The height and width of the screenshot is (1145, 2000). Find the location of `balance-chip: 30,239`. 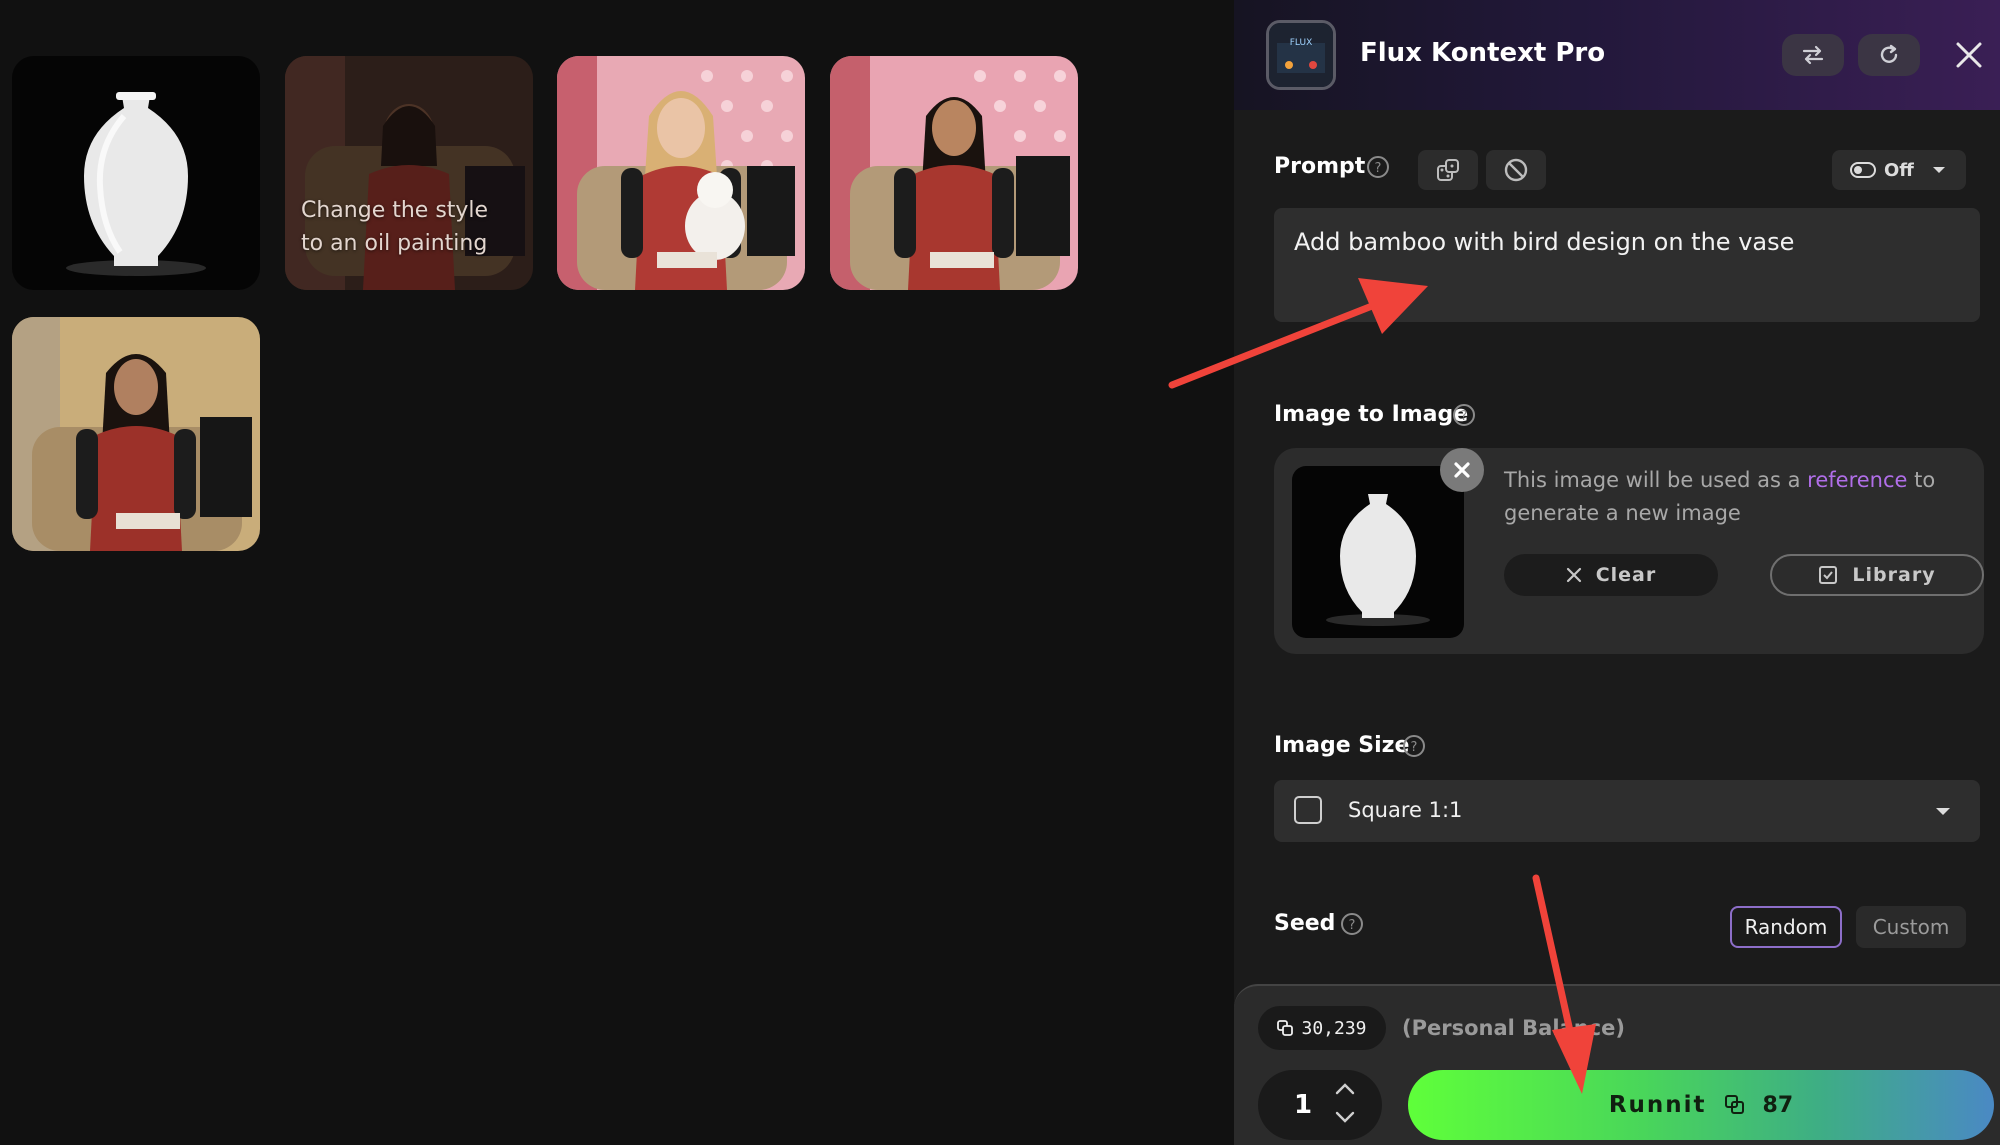

balance-chip: 30,239 is located at coordinates (1322, 1028).